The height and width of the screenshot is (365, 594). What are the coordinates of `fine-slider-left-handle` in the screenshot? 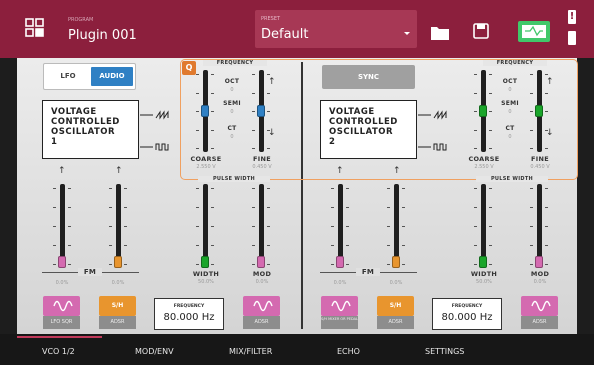 It's located at (261, 111).